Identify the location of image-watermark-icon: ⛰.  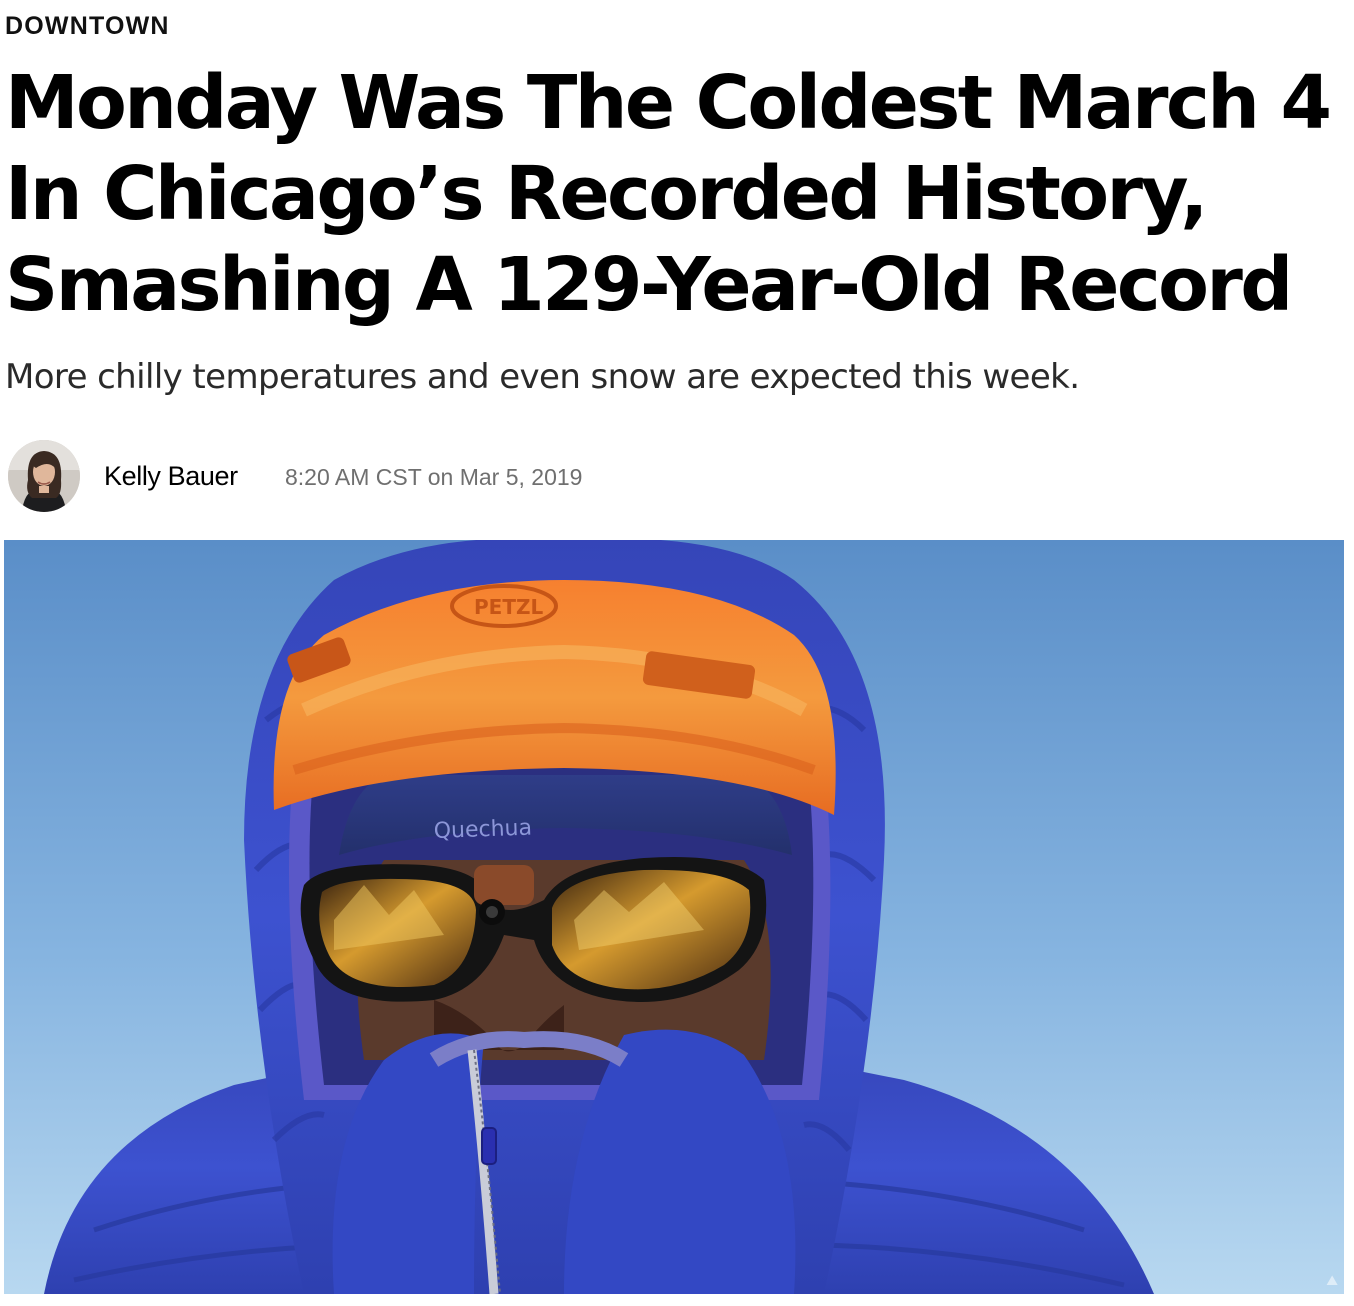
(1332, 1281).